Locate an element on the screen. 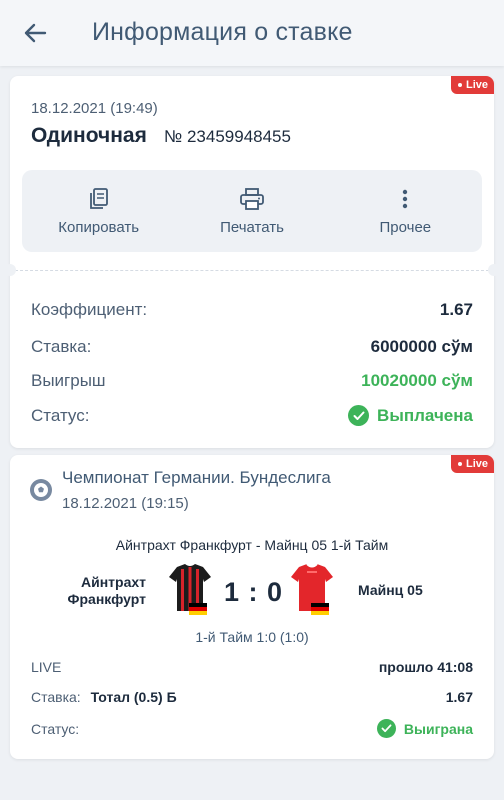 This screenshot has width=504, height=800. live-badge: Live is located at coordinates (472, 85).